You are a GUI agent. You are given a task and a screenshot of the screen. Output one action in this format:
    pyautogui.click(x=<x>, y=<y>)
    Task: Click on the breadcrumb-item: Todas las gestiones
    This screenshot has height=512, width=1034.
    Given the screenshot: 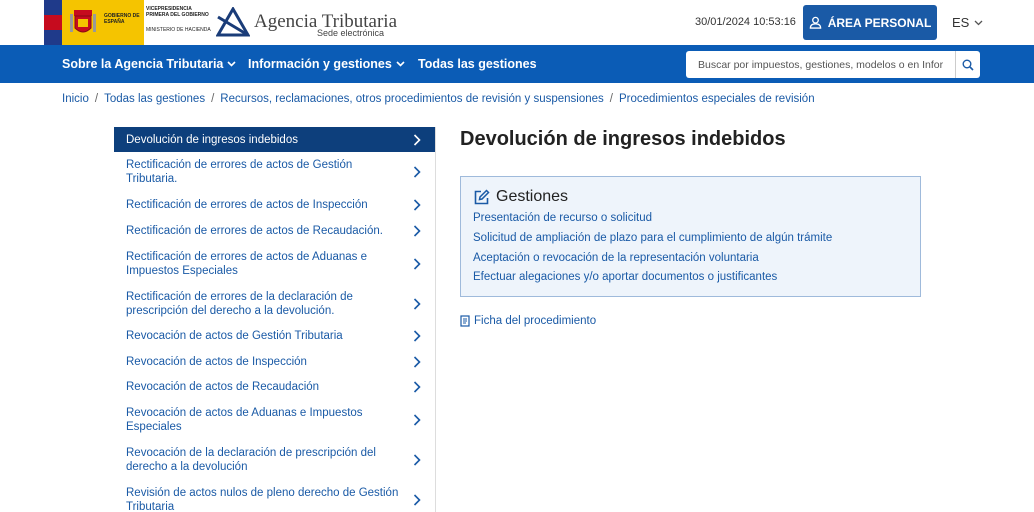 What is the action you would take?
    pyautogui.click(x=154, y=99)
    